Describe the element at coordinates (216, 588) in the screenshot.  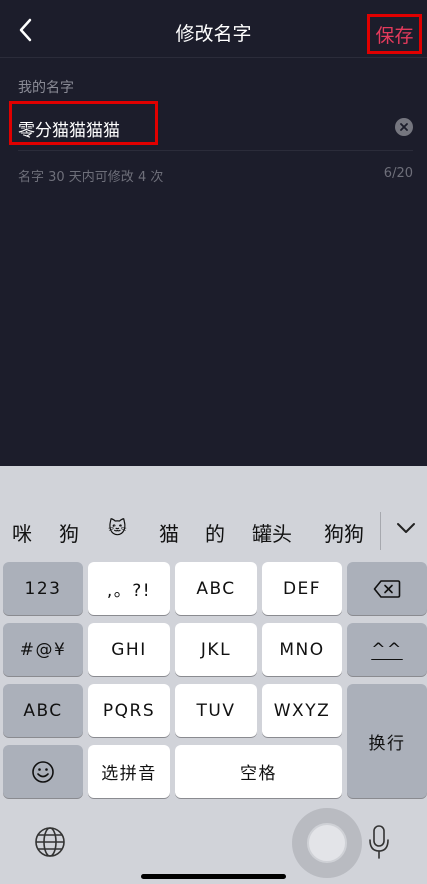
I see `abc-key: ABC` at that location.